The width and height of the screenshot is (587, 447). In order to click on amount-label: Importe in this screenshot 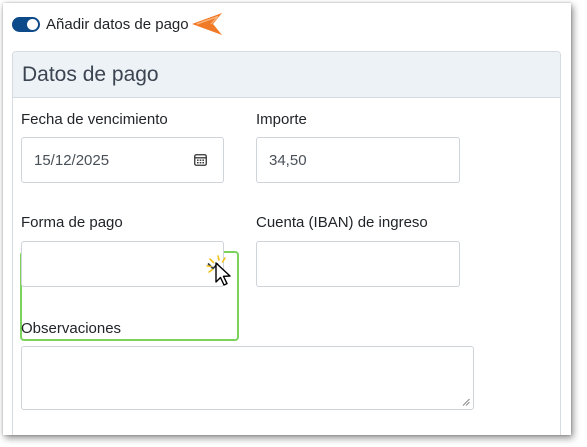, I will do `click(281, 119)`.